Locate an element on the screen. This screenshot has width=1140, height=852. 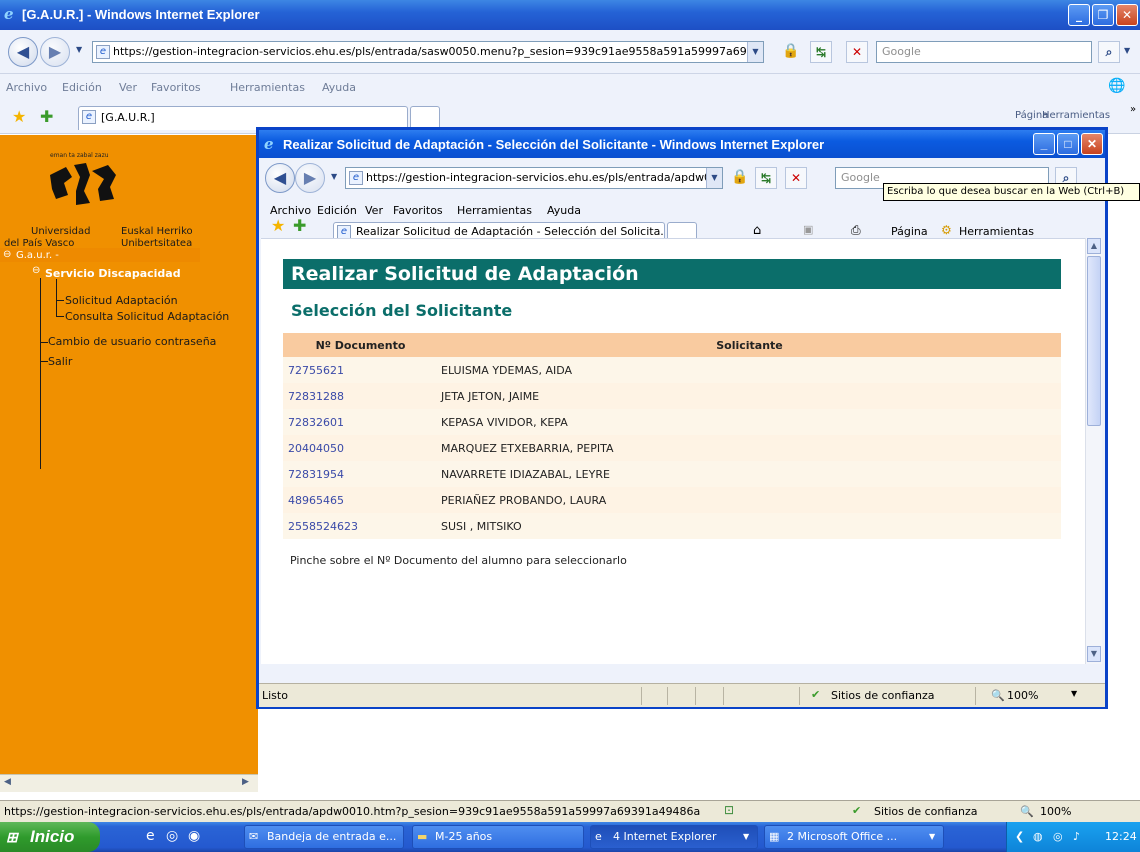
popup-status-zoom: 100% is located at coordinates (1022, 695).